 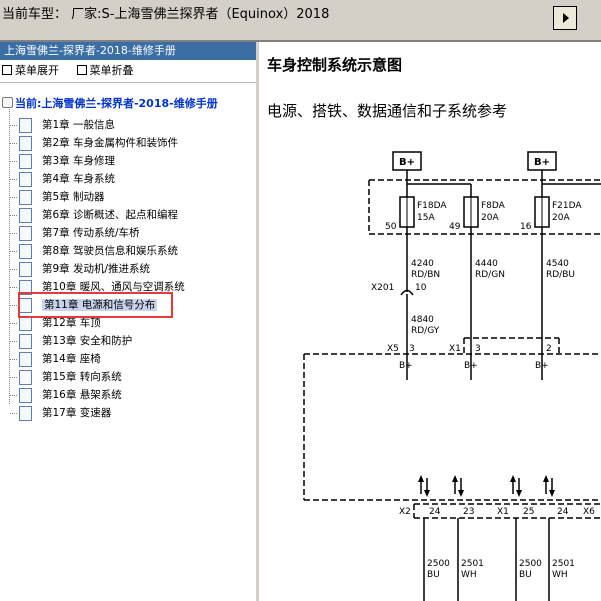 What do you see at coordinates (405, 512) in the screenshot?
I see `svg-text: X2` at bounding box center [405, 512].